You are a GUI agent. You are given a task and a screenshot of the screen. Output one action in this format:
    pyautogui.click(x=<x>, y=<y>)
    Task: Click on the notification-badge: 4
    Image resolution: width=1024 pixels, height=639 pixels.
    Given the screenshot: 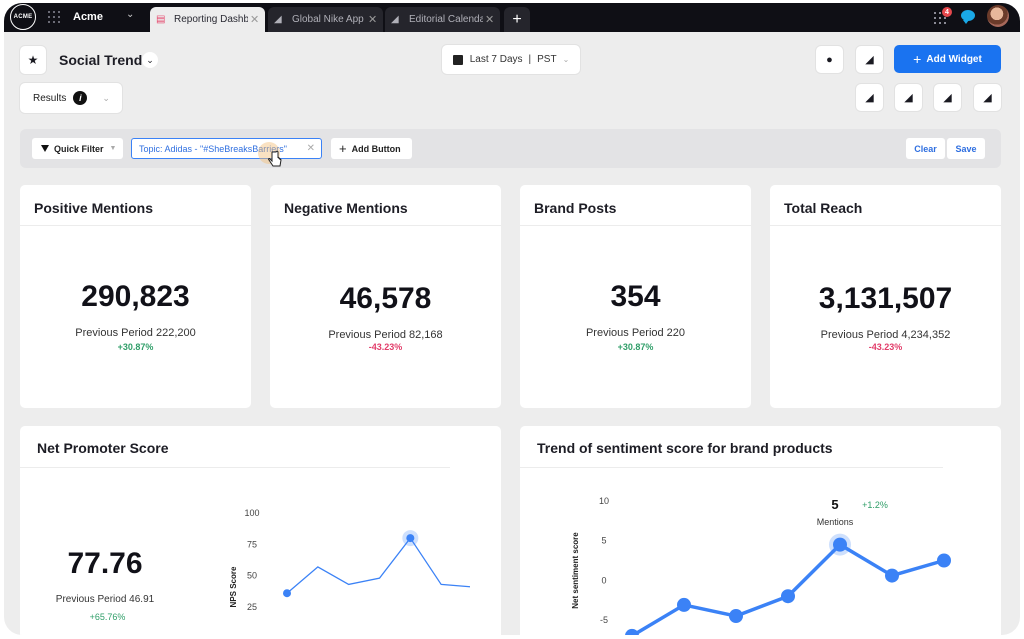 What is the action you would take?
    pyautogui.click(x=947, y=12)
    